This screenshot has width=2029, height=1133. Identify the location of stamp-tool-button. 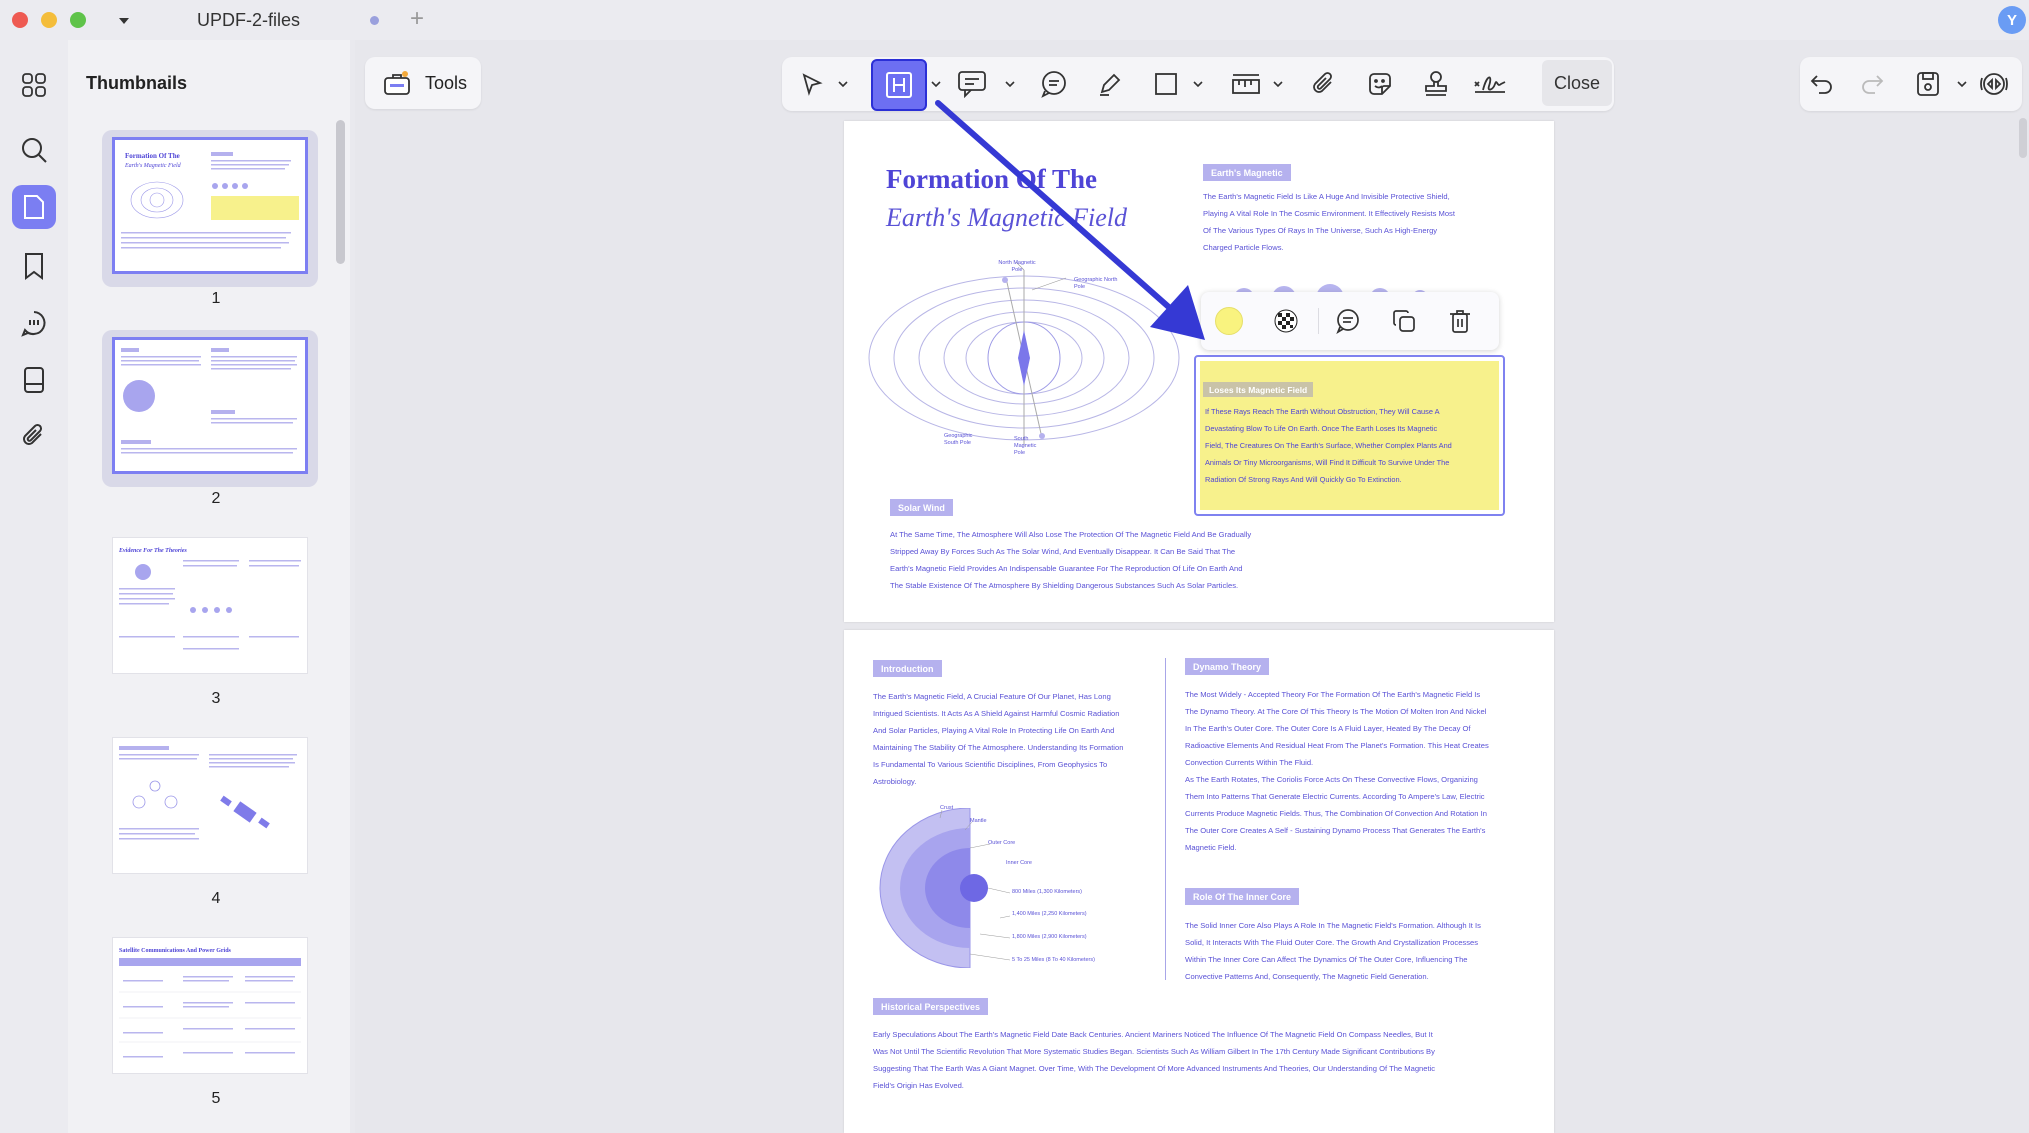
(1436, 84).